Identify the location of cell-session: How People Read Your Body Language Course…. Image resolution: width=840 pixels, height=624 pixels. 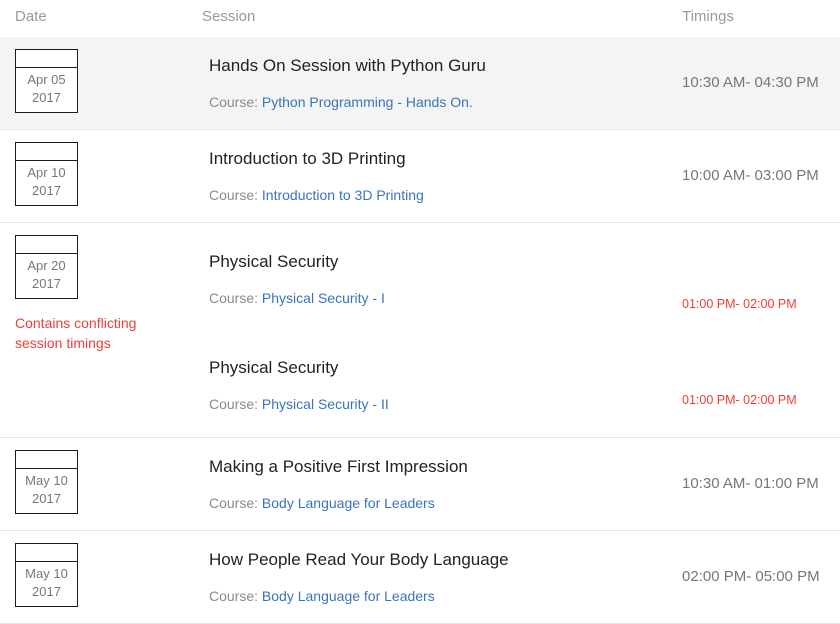
(442, 577).